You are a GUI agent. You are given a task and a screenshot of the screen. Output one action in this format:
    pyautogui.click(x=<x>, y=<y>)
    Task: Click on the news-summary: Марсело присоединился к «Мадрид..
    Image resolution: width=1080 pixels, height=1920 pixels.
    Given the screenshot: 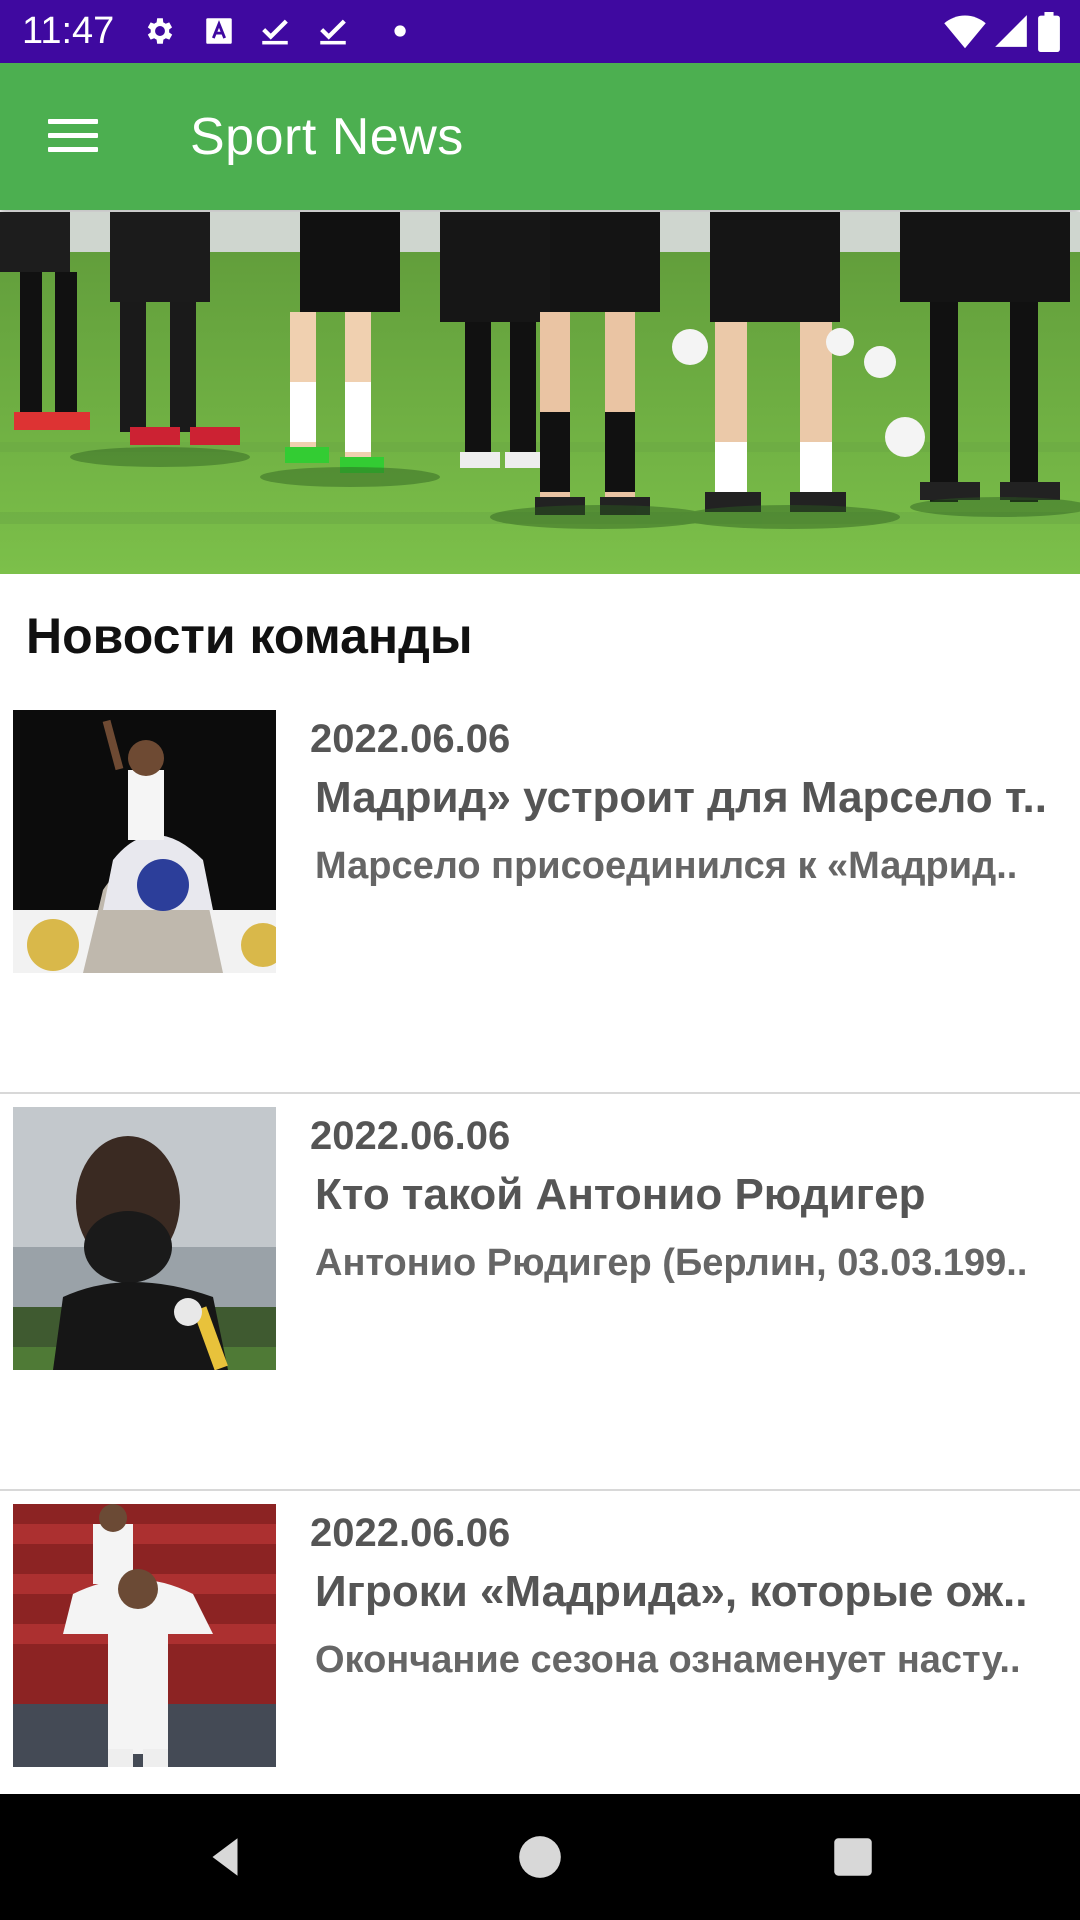 What is the action you would take?
    pyautogui.click(x=666, y=866)
    